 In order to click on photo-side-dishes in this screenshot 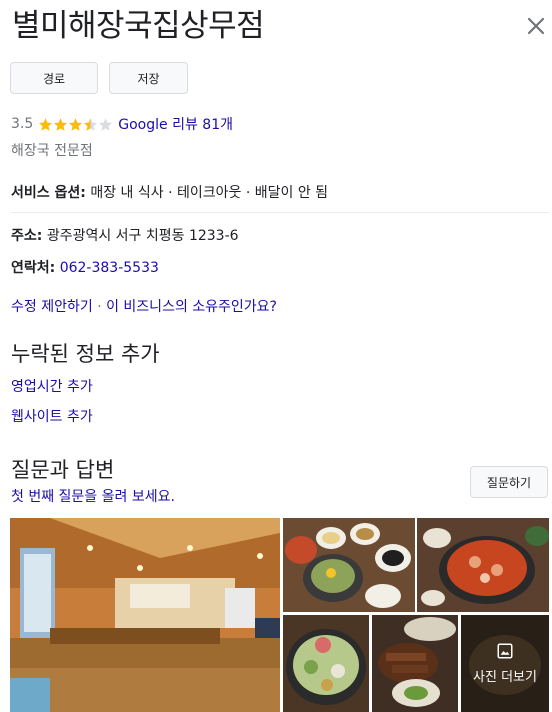, I will do `click(349, 565)`.